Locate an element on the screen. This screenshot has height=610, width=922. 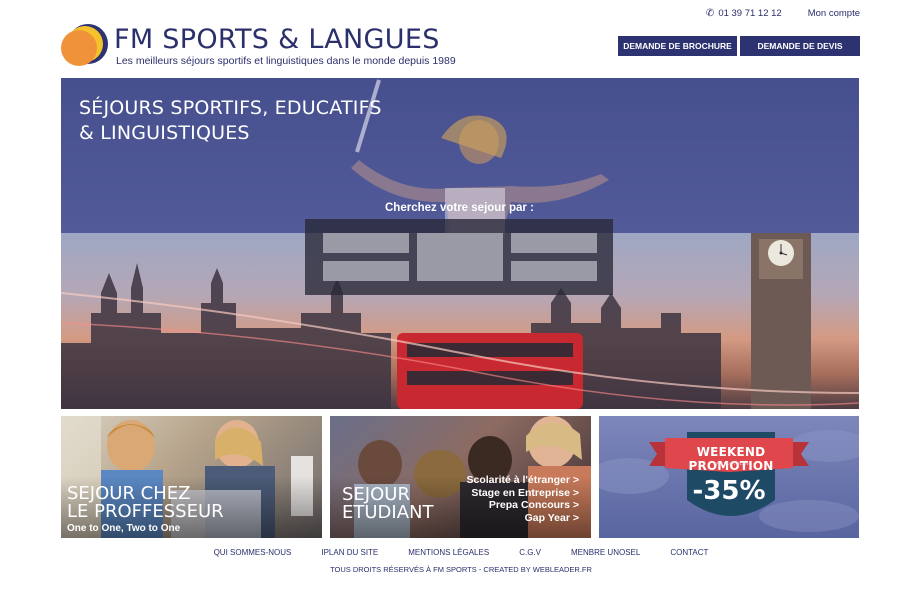
footer-link-about: QUI SOMMES-NOUS is located at coordinates (253, 552).